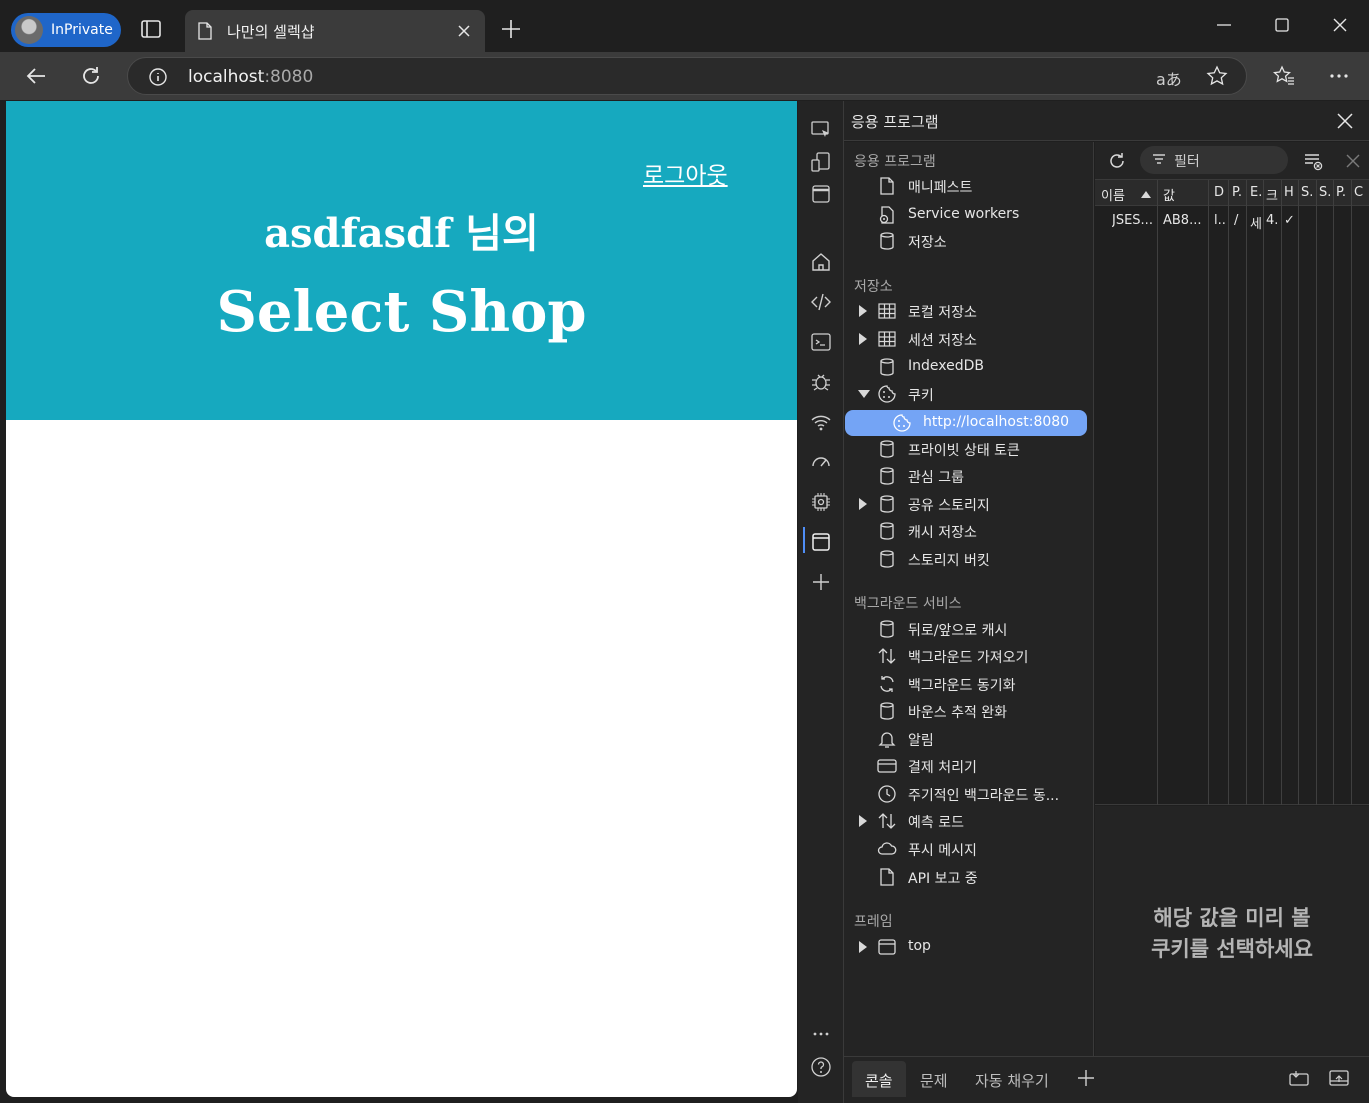 This screenshot has height=1103, width=1369. I want to click on column-header-expires: E., so click(1257, 192).